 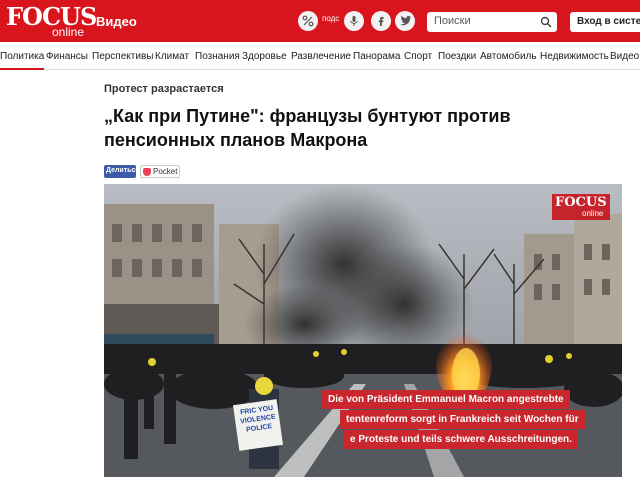 I want to click on pocket-button: Pocket, so click(x=160, y=171).